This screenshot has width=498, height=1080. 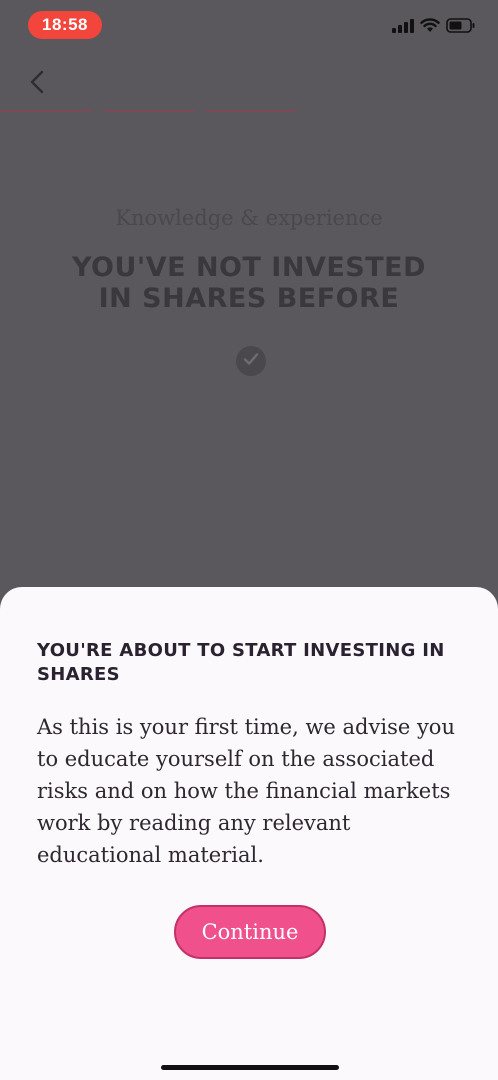 What do you see at coordinates (249, 25) in the screenshot?
I see `status-bar: 18:58` at bounding box center [249, 25].